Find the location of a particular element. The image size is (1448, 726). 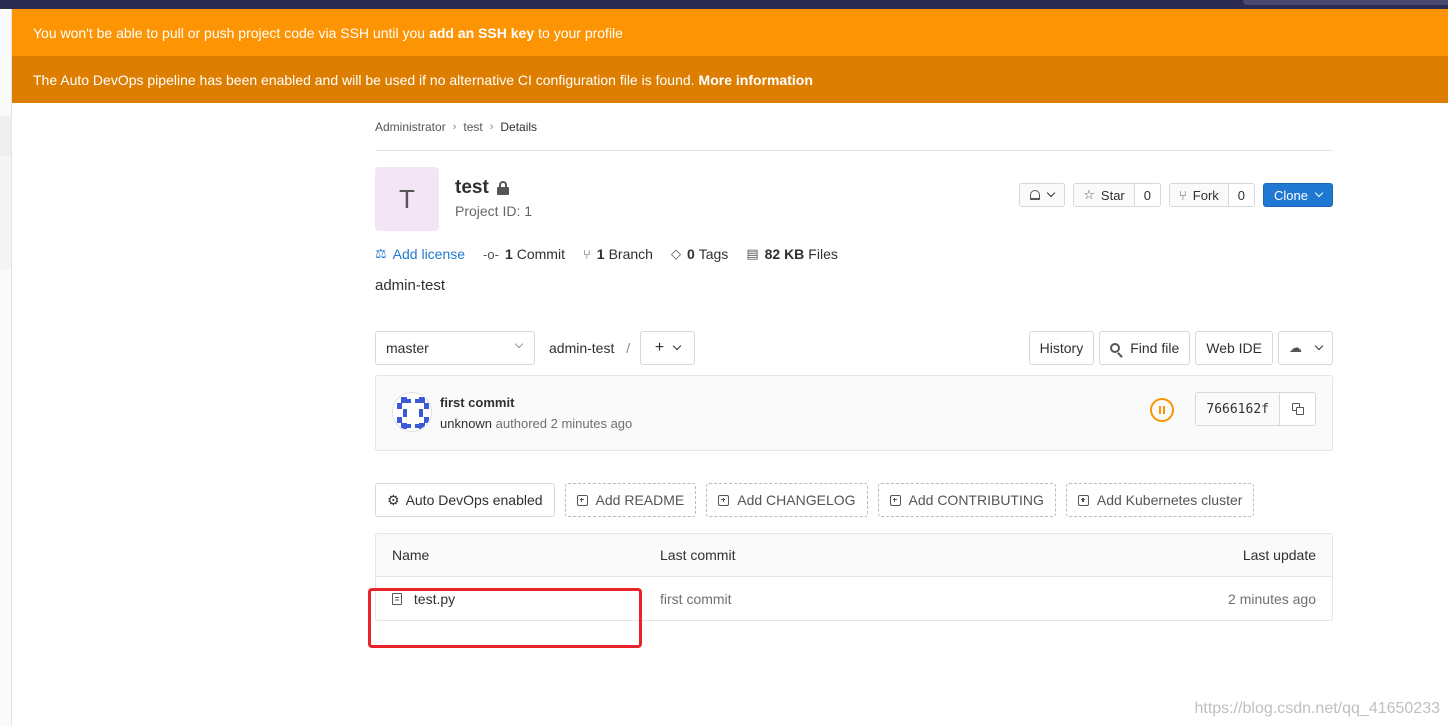

project-avatar: T is located at coordinates (407, 199).